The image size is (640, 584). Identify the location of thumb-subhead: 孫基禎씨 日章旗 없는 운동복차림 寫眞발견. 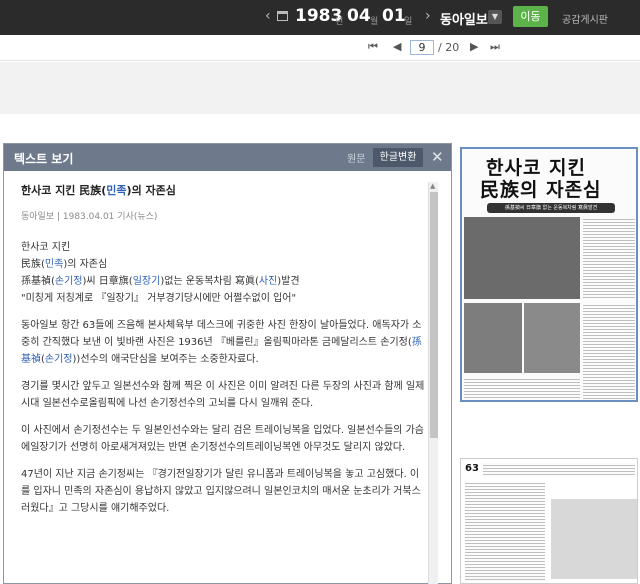
(551, 208).